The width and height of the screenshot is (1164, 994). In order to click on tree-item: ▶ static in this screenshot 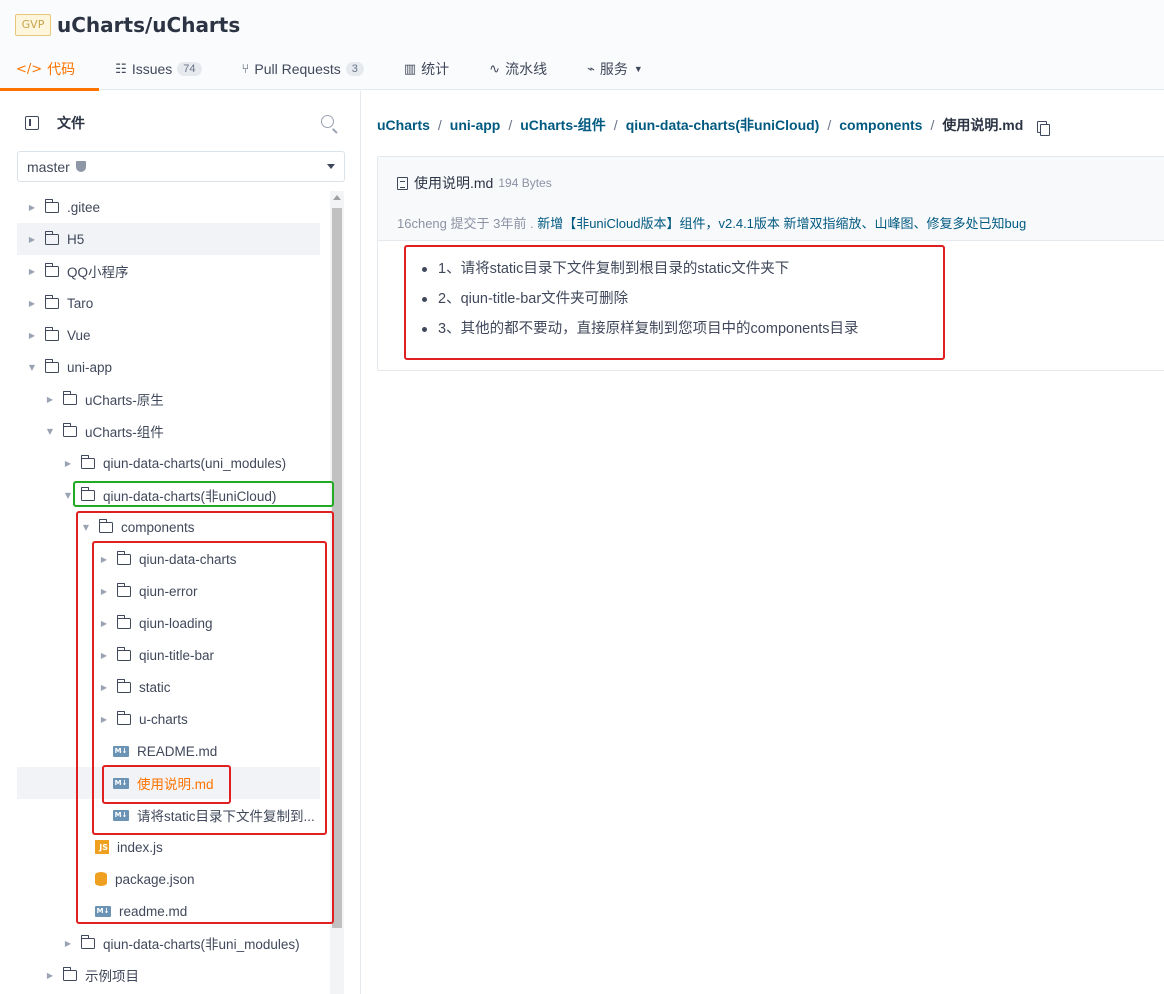, I will do `click(134, 687)`.